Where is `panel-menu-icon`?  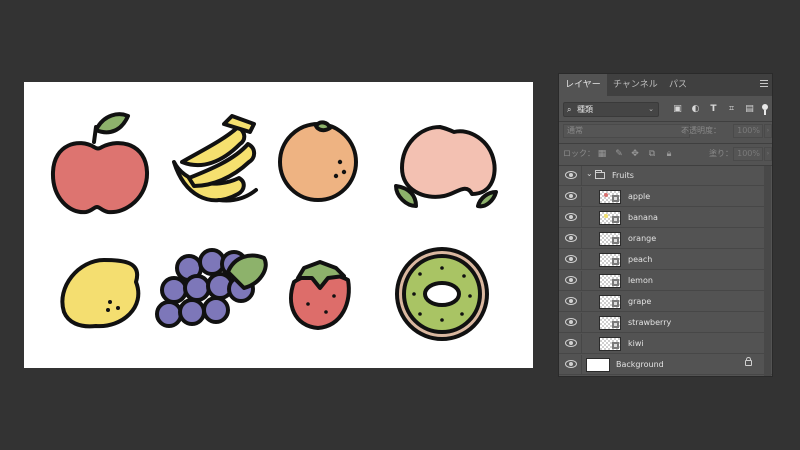 panel-menu-icon is located at coordinates (764, 85).